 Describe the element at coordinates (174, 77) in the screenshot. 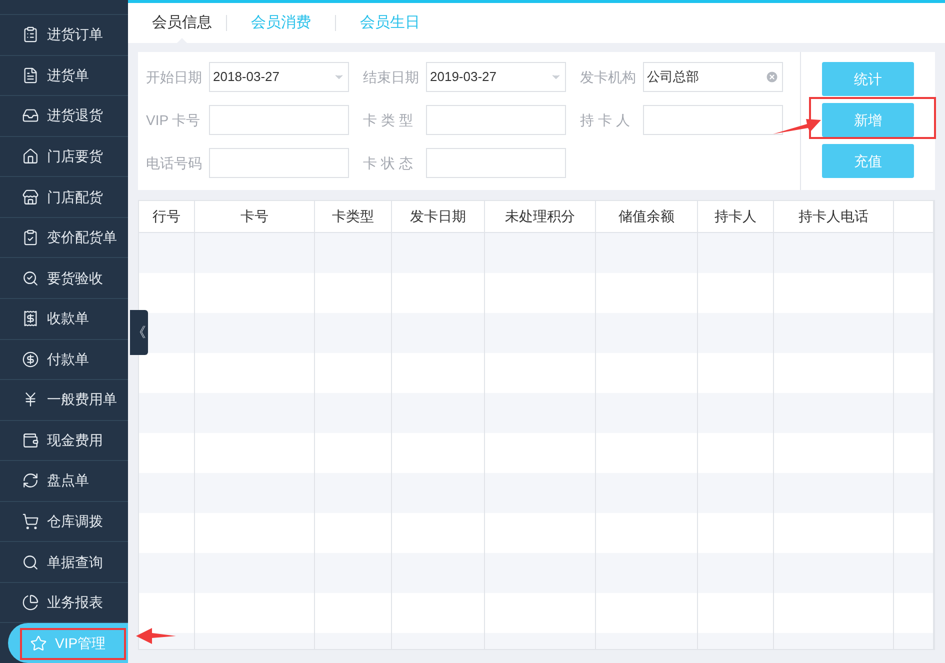

I see `field-label: 开始日期` at that location.